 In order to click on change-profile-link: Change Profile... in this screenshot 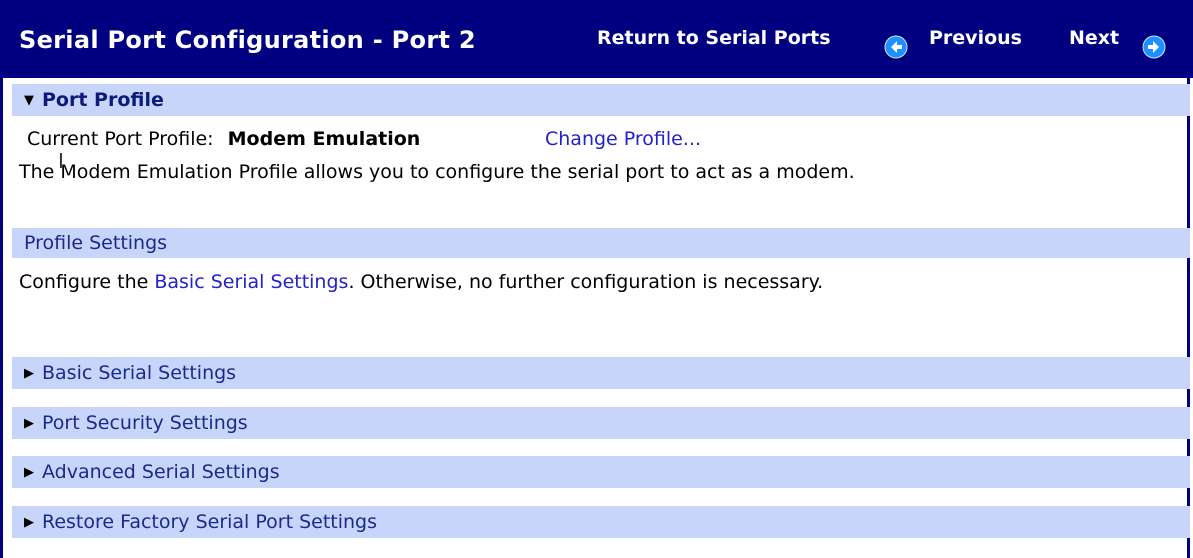, I will do `click(623, 139)`.